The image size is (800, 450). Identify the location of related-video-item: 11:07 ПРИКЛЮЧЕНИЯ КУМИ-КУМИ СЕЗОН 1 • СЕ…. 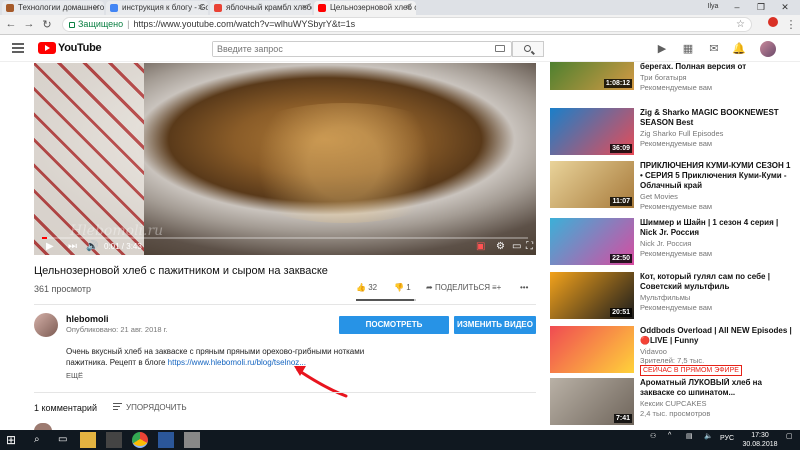
(674, 189).